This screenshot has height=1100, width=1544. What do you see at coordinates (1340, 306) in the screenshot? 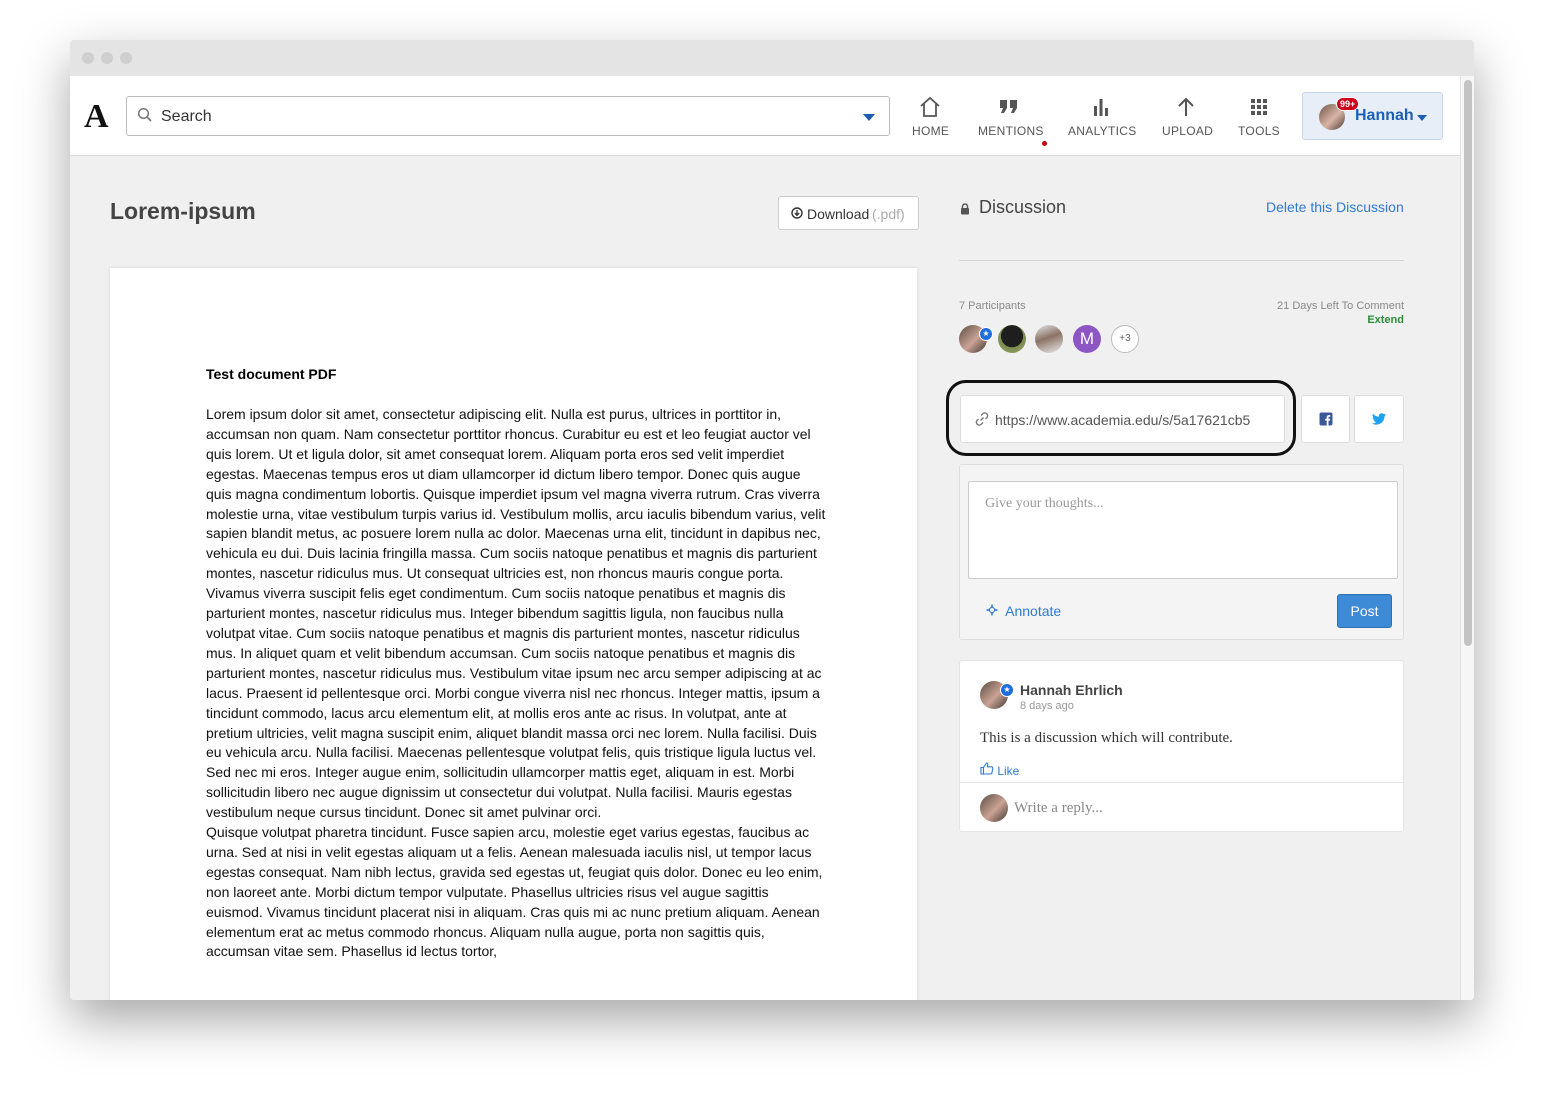
I see `days-left-label: 21 Days Left To Comment` at bounding box center [1340, 306].